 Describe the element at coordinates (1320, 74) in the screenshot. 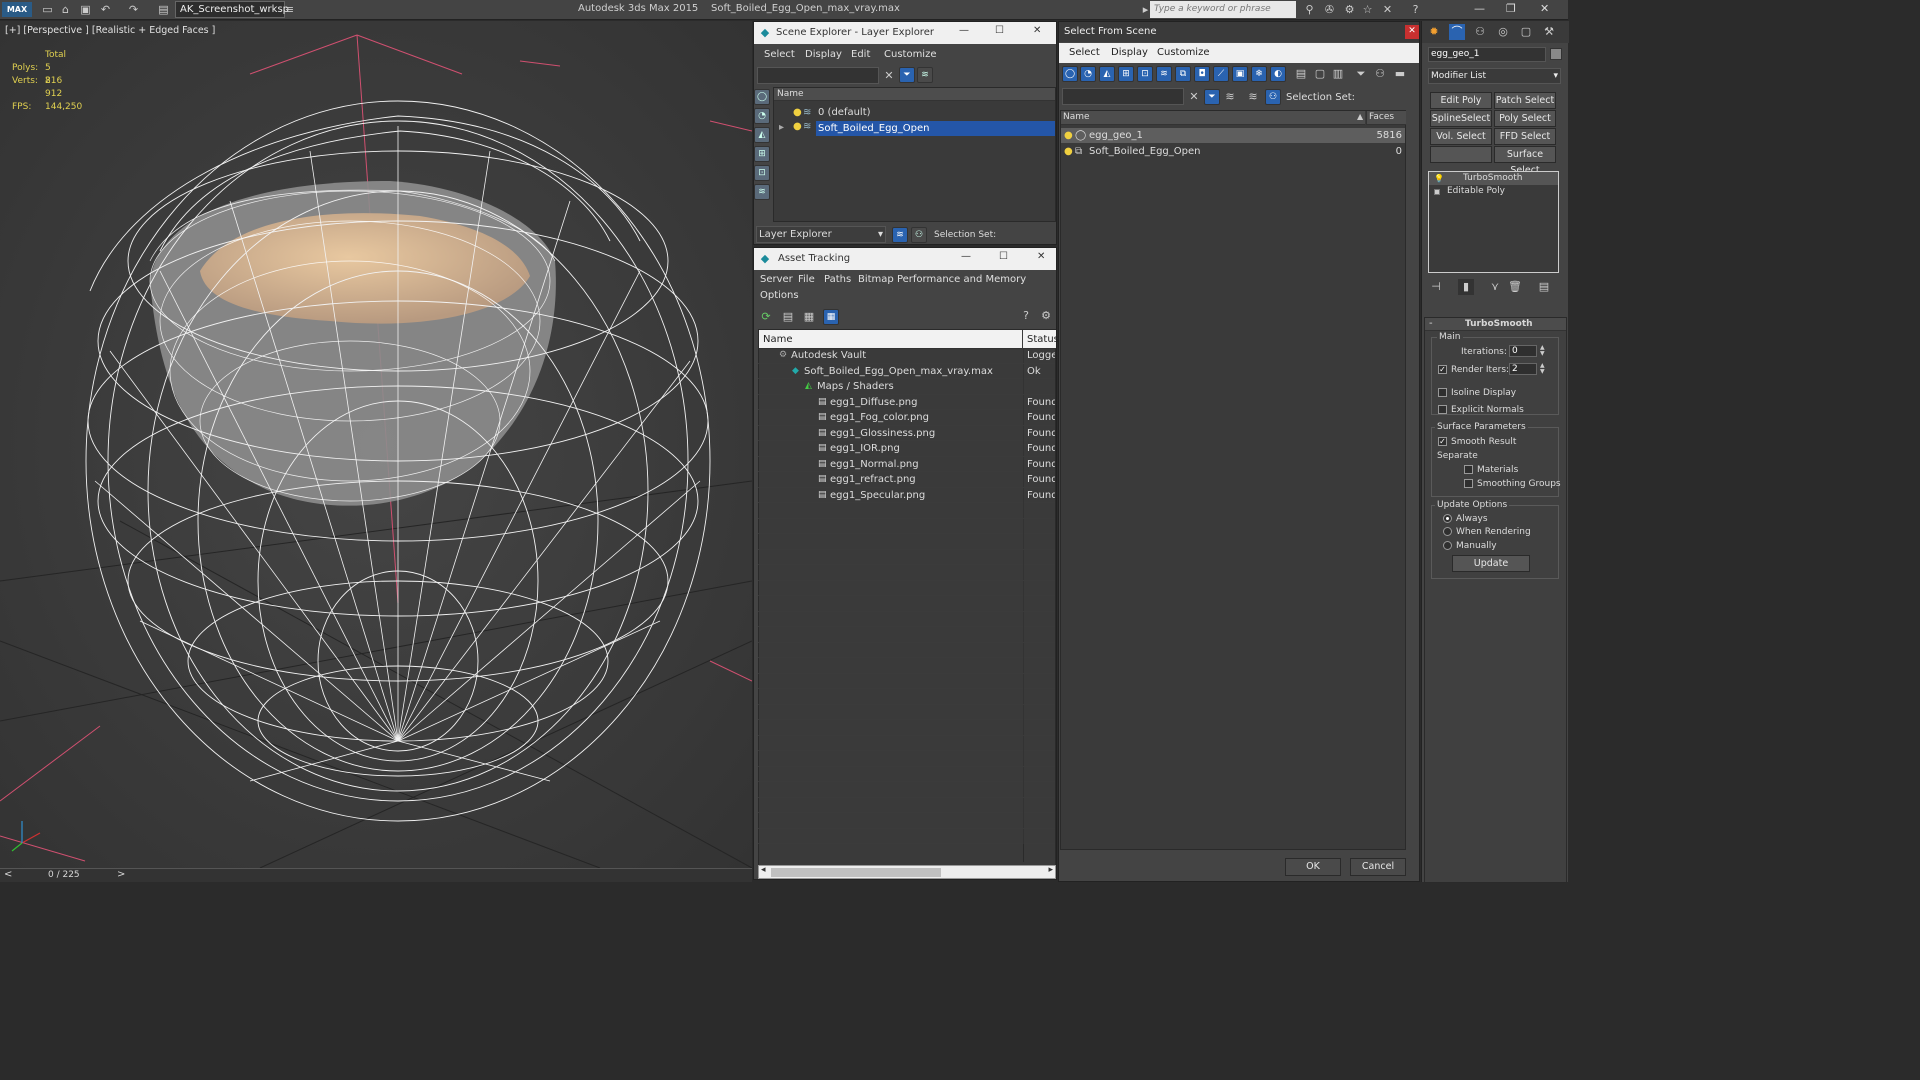

I see `display-none-icon: ▢` at that location.